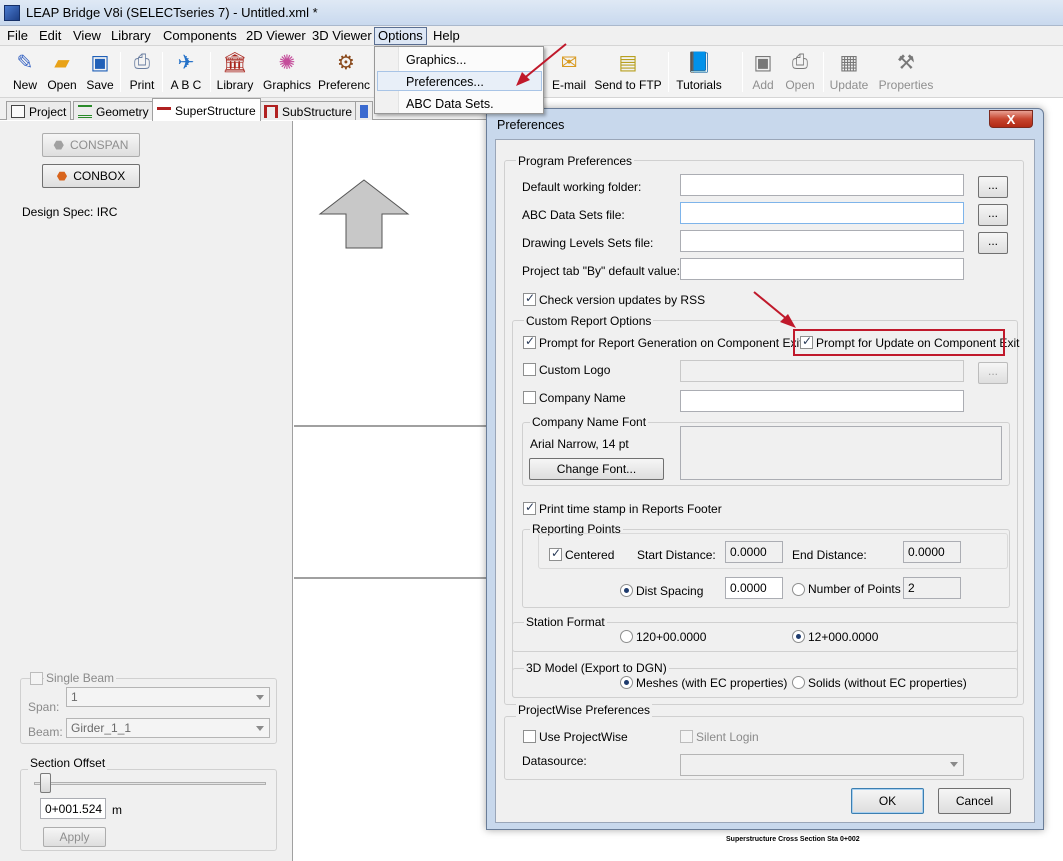 This screenshot has height=861, width=1063. Describe the element at coordinates (342, 36) in the screenshot. I see `menu-3d-viewer: 3D Viewer` at that location.